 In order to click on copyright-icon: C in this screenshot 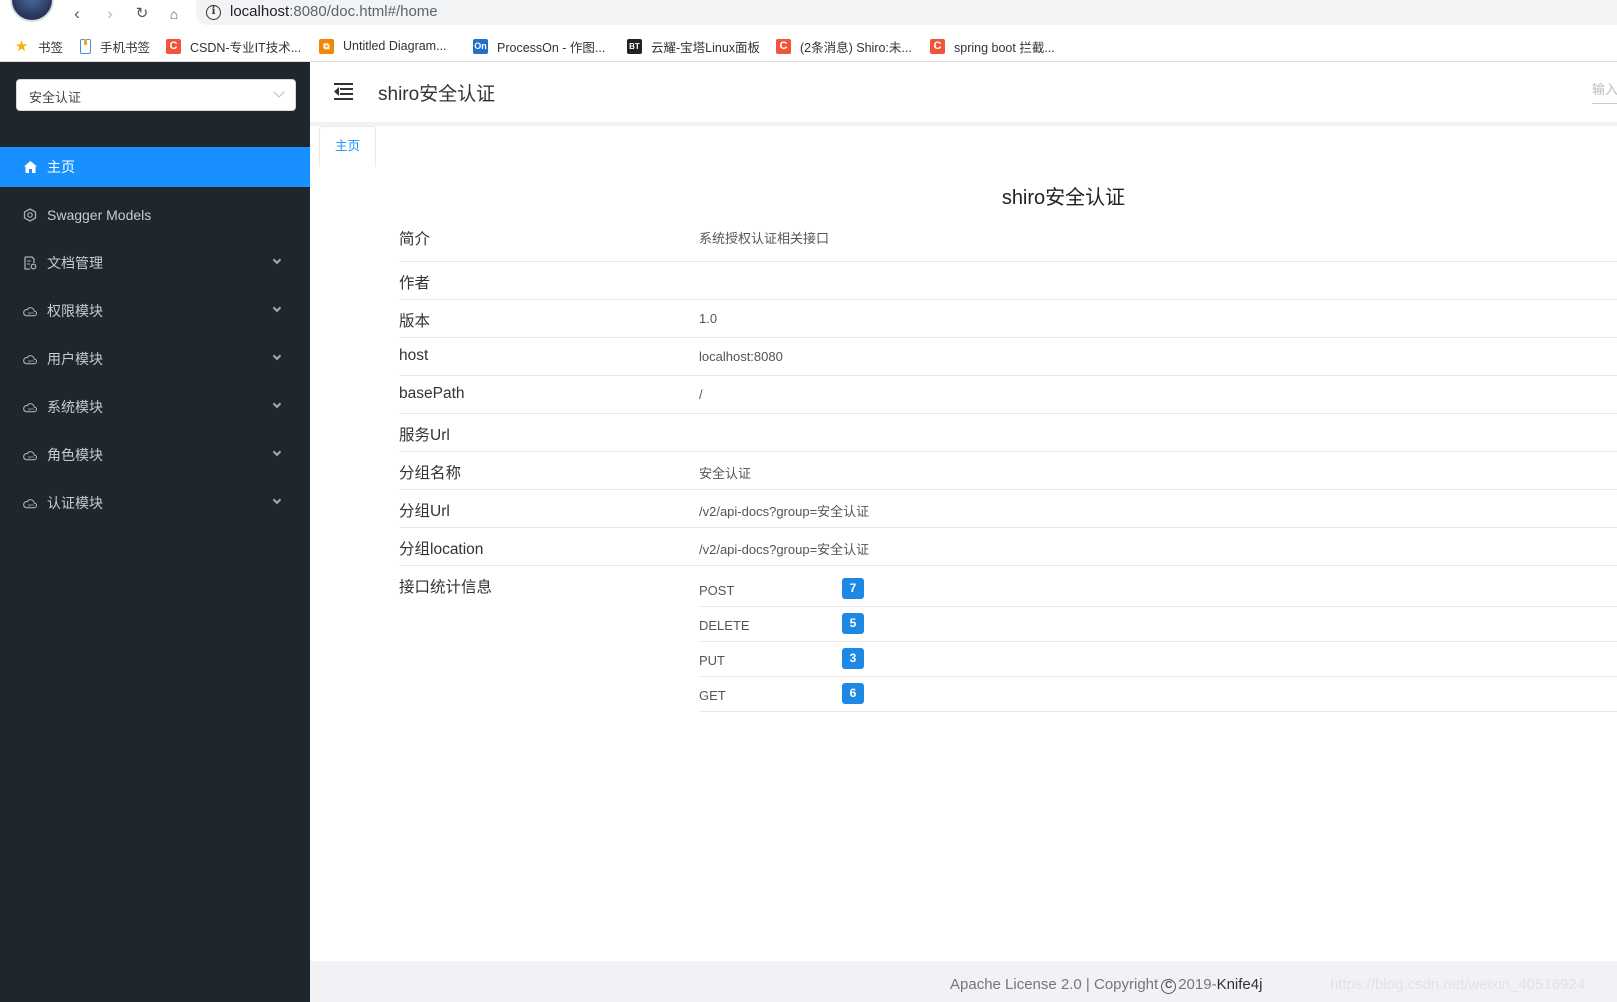, I will do `click(1169, 986)`.